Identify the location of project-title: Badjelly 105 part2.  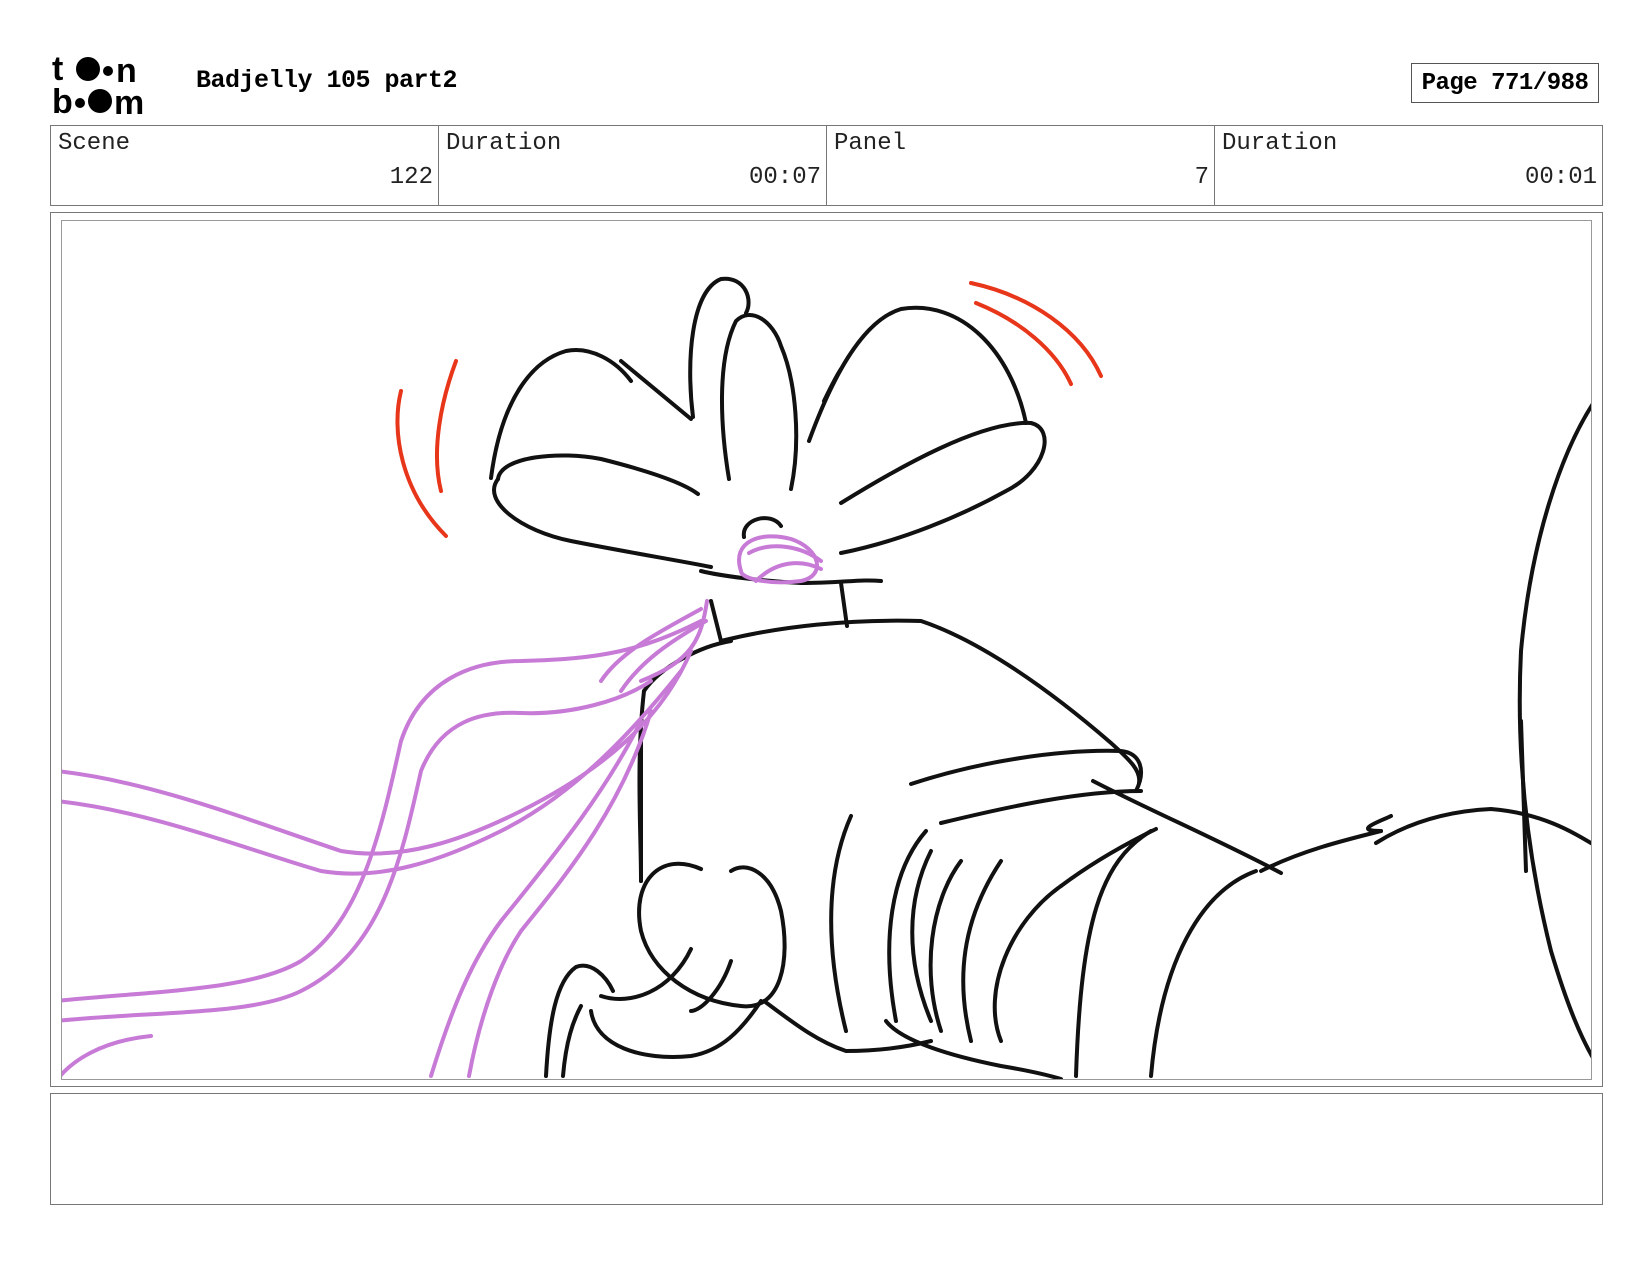
(327, 80).